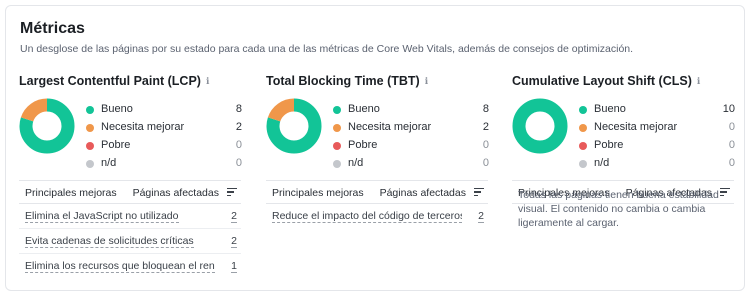 The width and height of the screenshot is (750, 296). What do you see at coordinates (343, 81) in the screenshot?
I see `metric-title: Total Blocking Time (TBT)` at bounding box center [343, 81].